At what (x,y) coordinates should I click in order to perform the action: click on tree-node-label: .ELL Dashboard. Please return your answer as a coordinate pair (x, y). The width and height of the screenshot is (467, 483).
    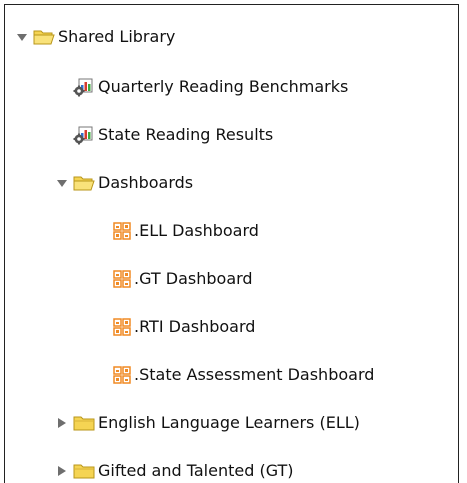
    Looking at the image, I should click on (196, 230).